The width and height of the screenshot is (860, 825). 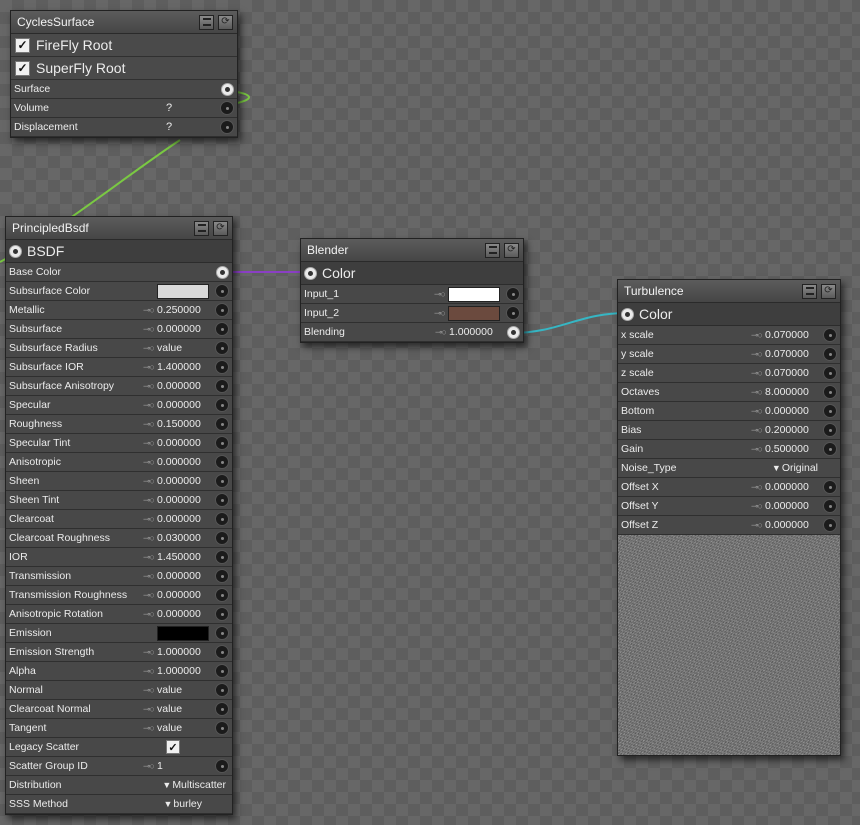 I want to click on value-field: 0.150000, so click(x=183, y=424).